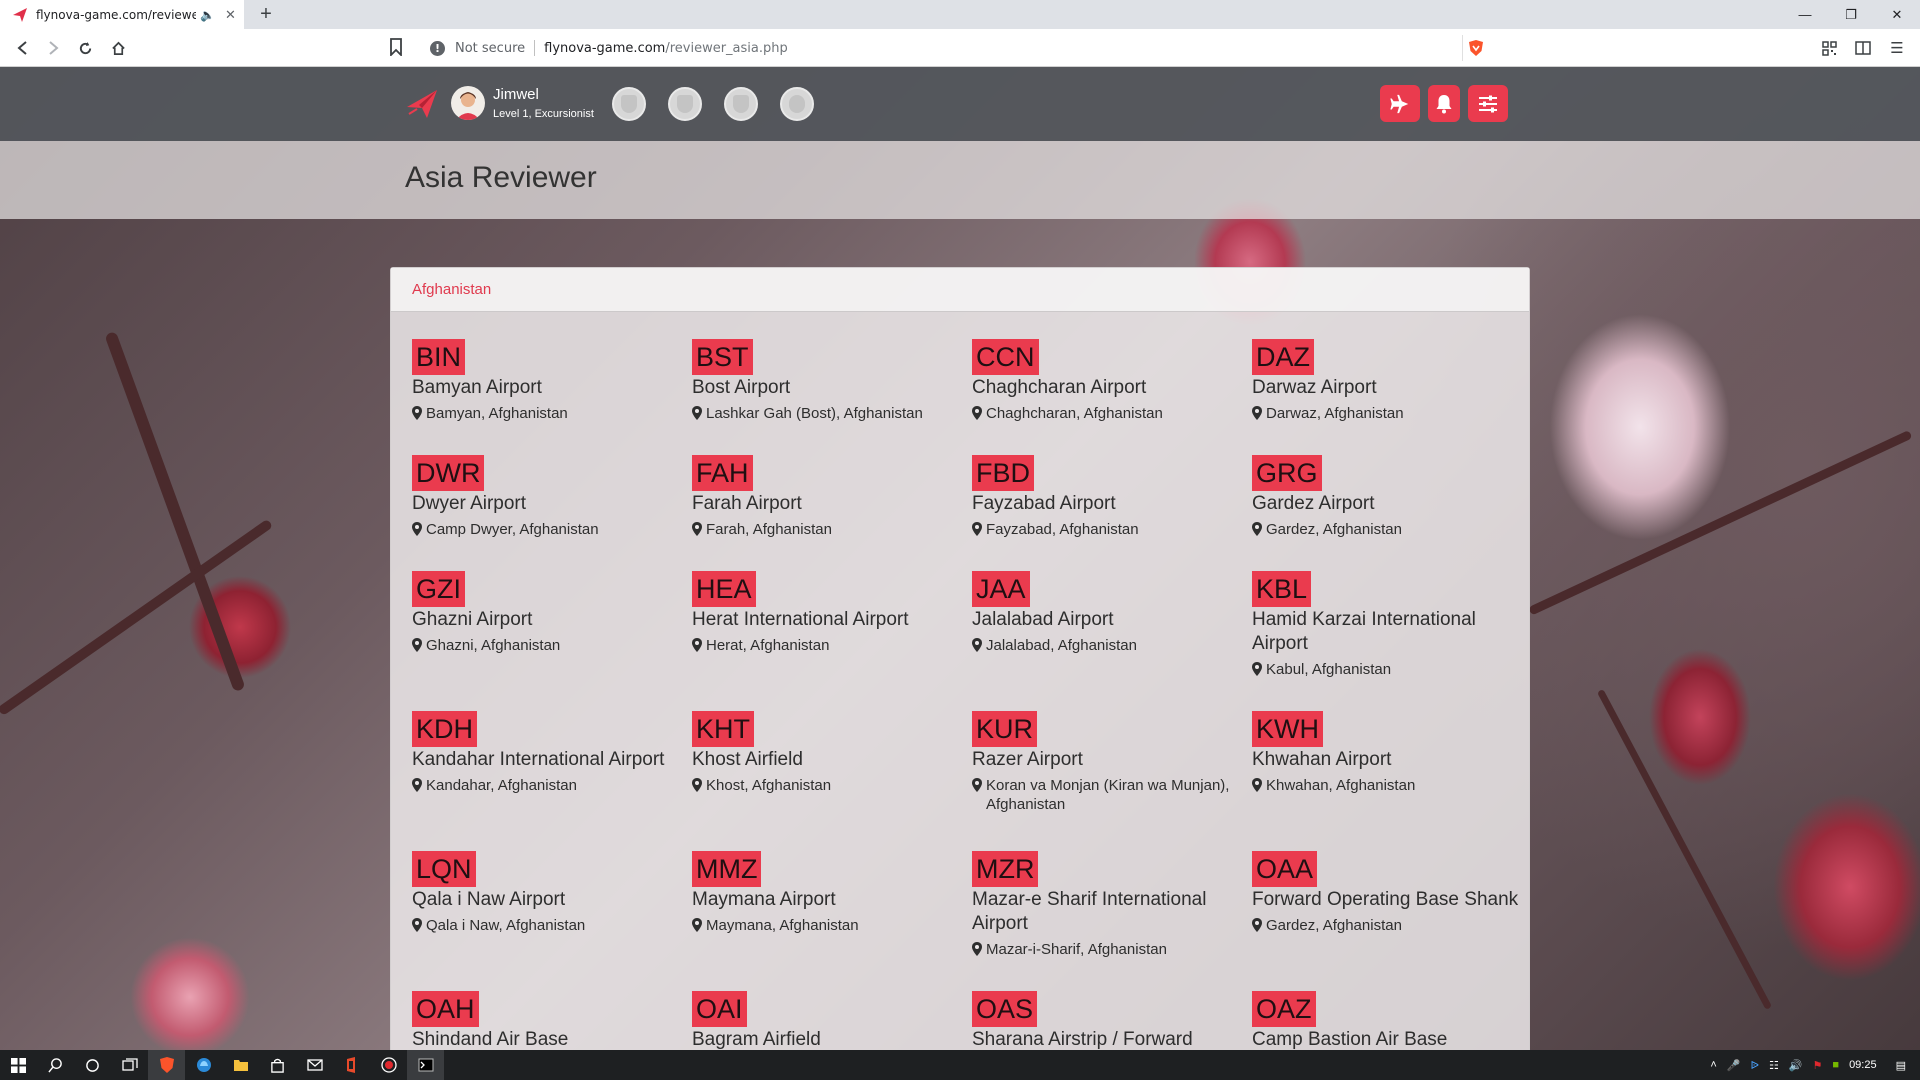  I want to click on airport-code-badge: GRG, so click(1287, 473).